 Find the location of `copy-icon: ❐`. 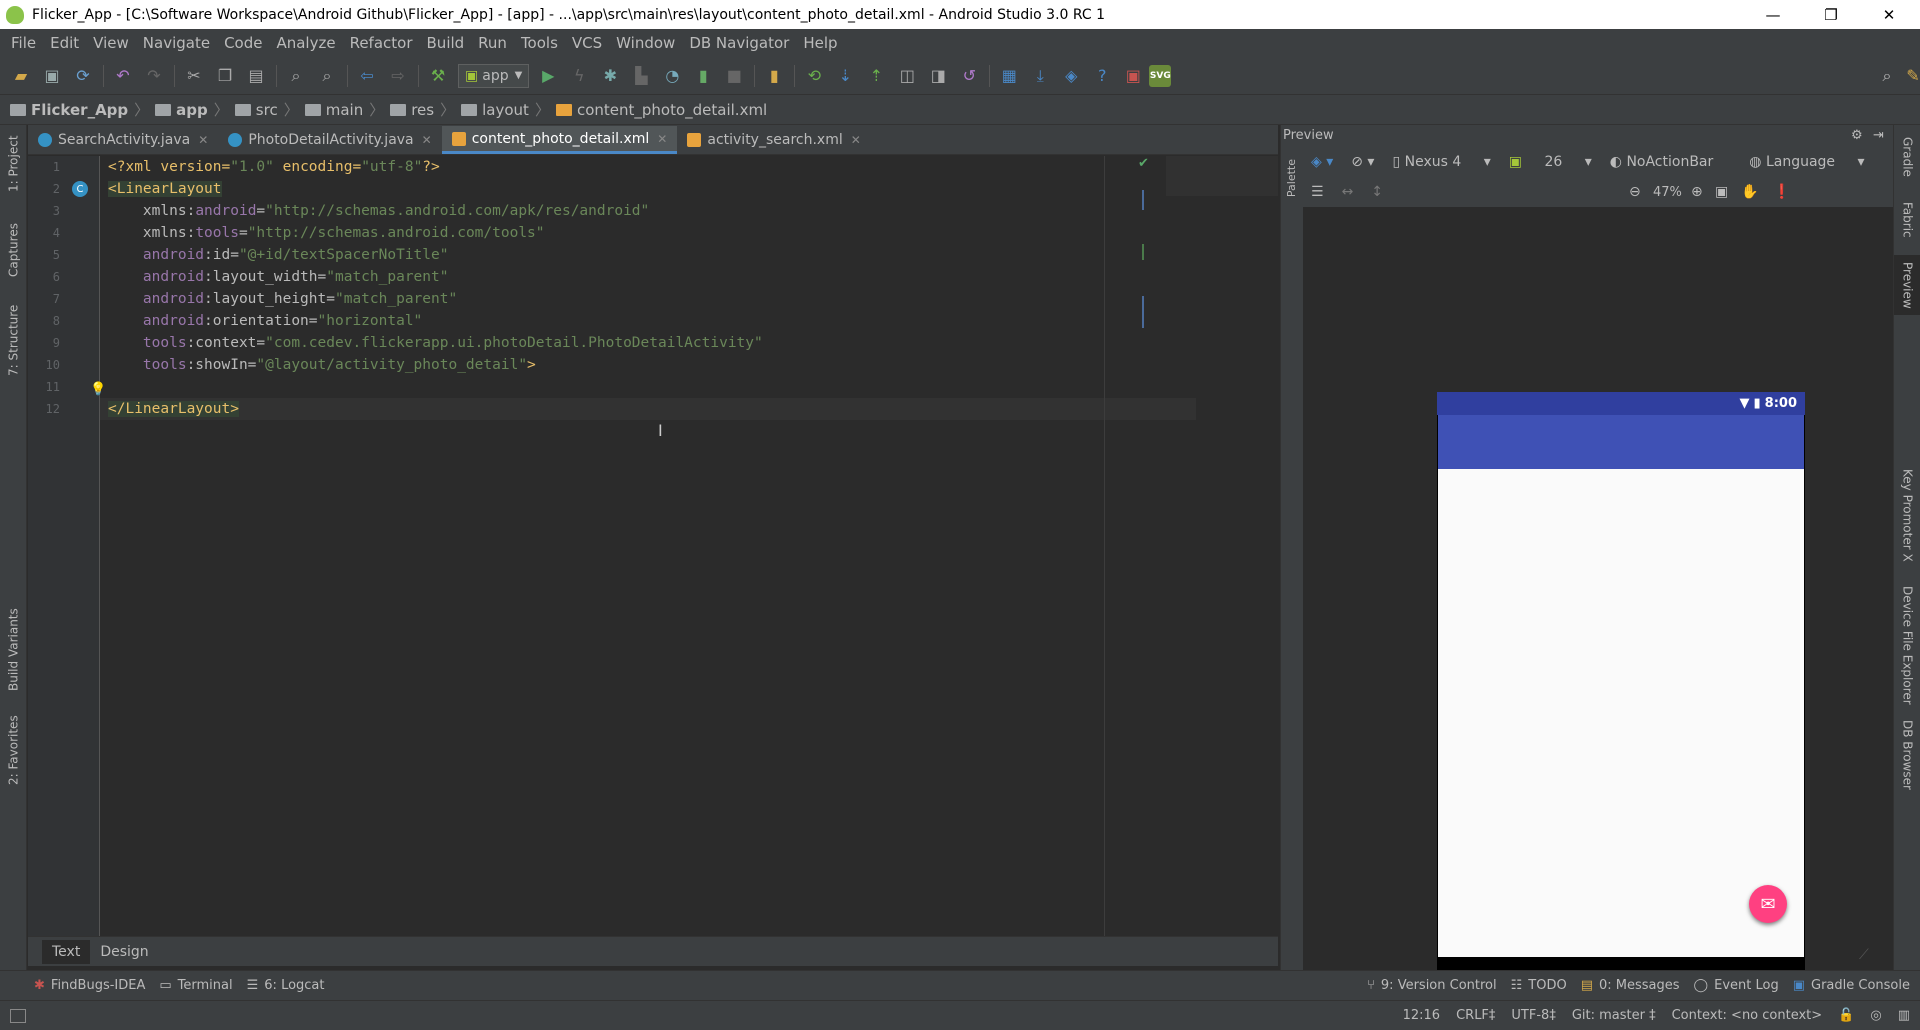

copy-icon: ❐ is located at coordinates (225, 76).